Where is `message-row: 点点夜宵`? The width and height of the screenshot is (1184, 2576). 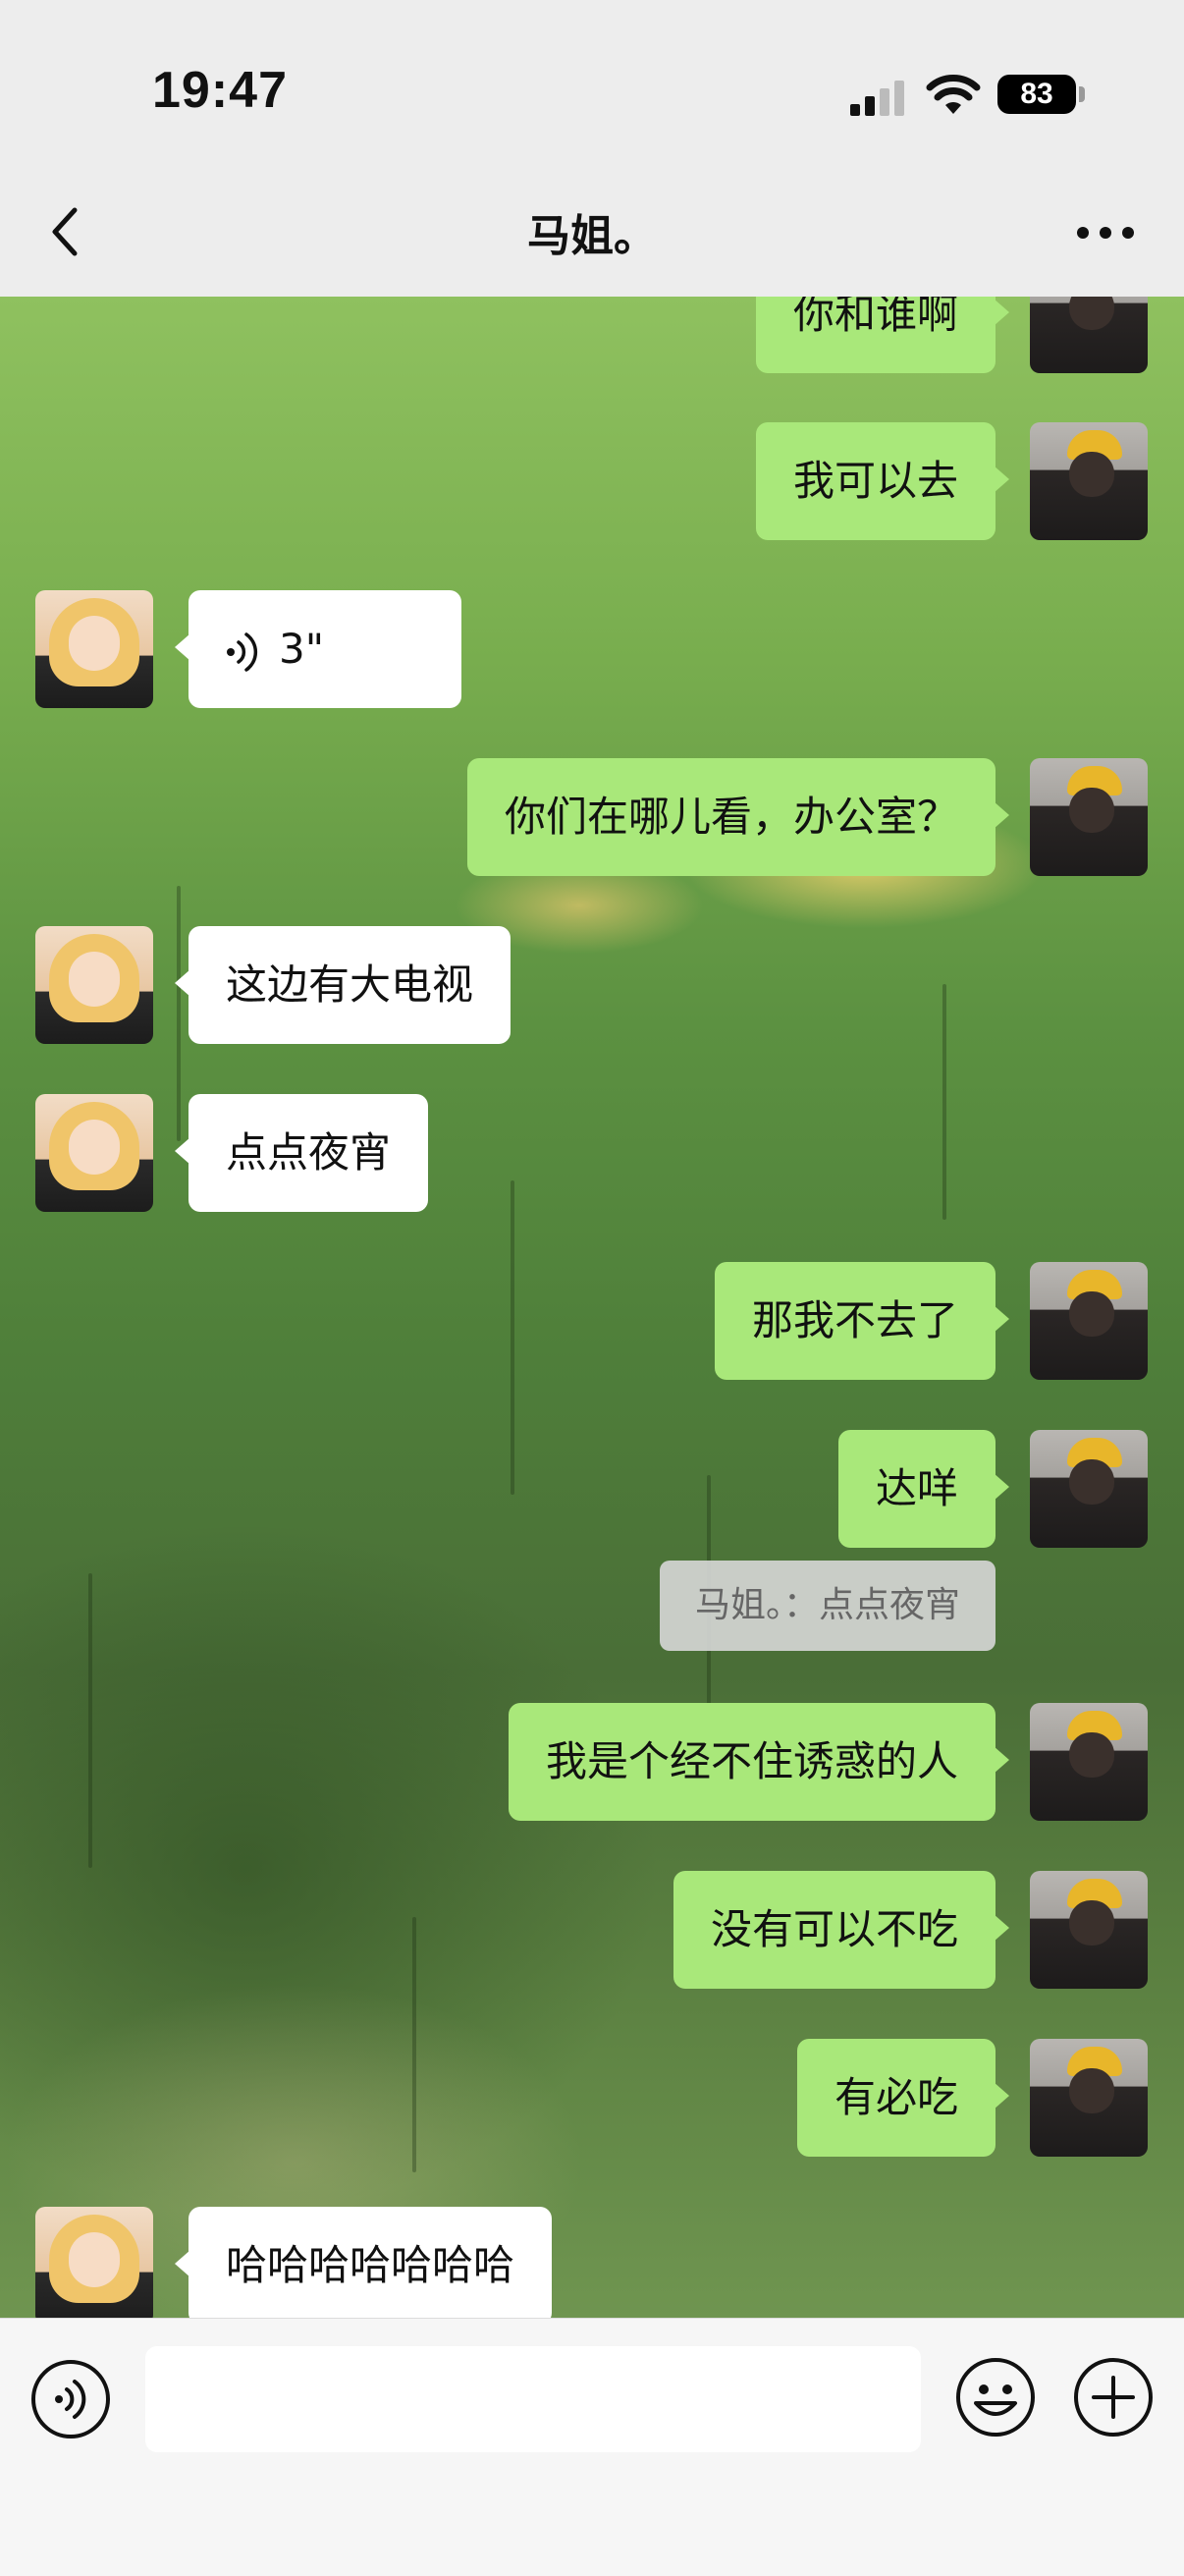
message-row: 点点夜宵 is located at coordinates (592, 1153).